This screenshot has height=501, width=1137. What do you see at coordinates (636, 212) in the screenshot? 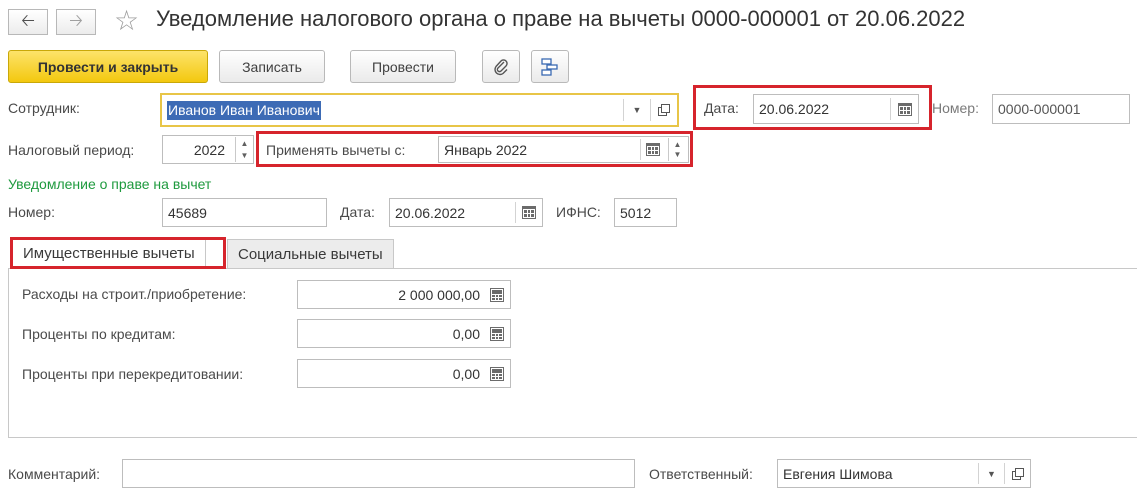
I see `ifns-value: 5012` at bounding box center [636, 212].